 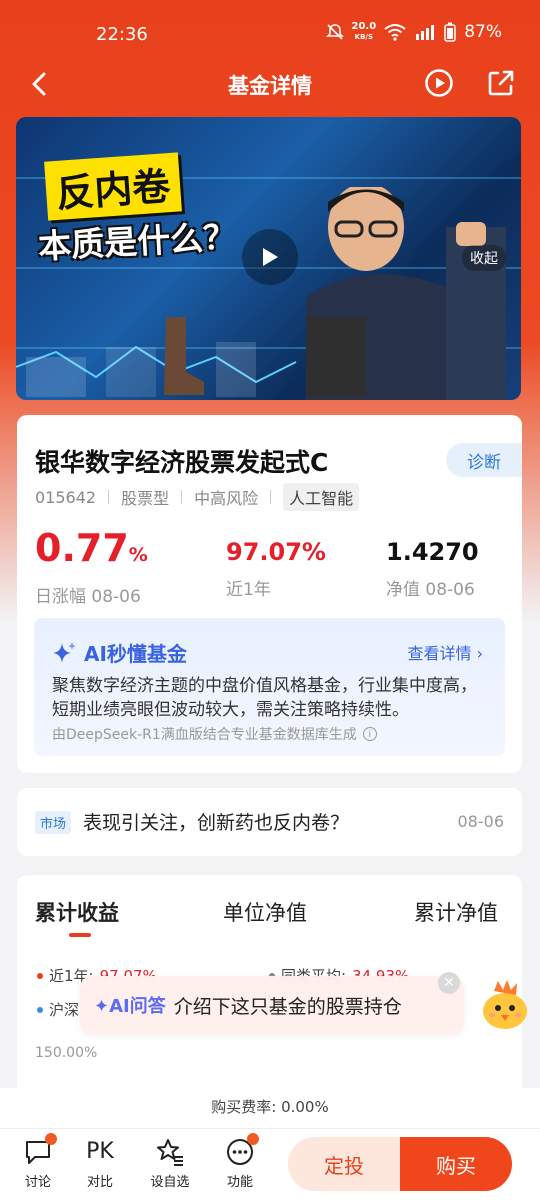 What do you see at coordinates (505, 1004) in the screenshot?
I see `mascot-icon` at bounding box center [505, 1004].